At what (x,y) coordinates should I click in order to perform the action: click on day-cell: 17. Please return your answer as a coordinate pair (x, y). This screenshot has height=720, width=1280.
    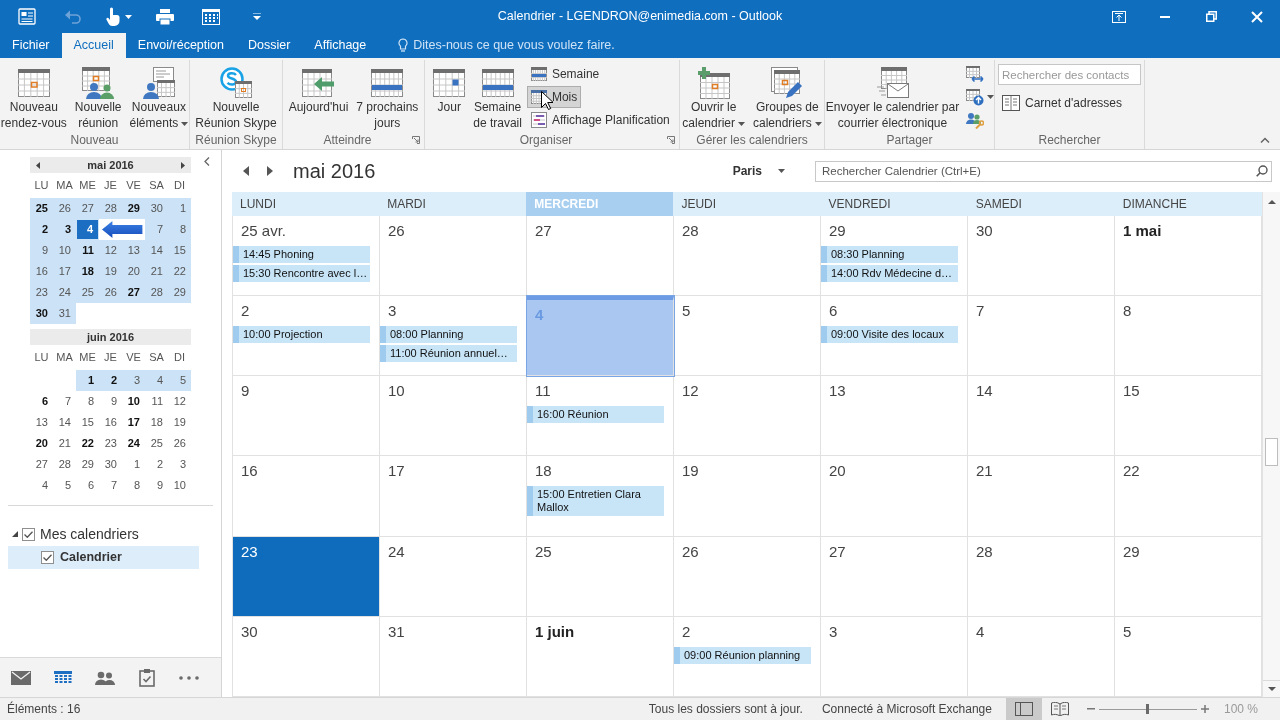
    Looking at the image, I should click on (453, 496).